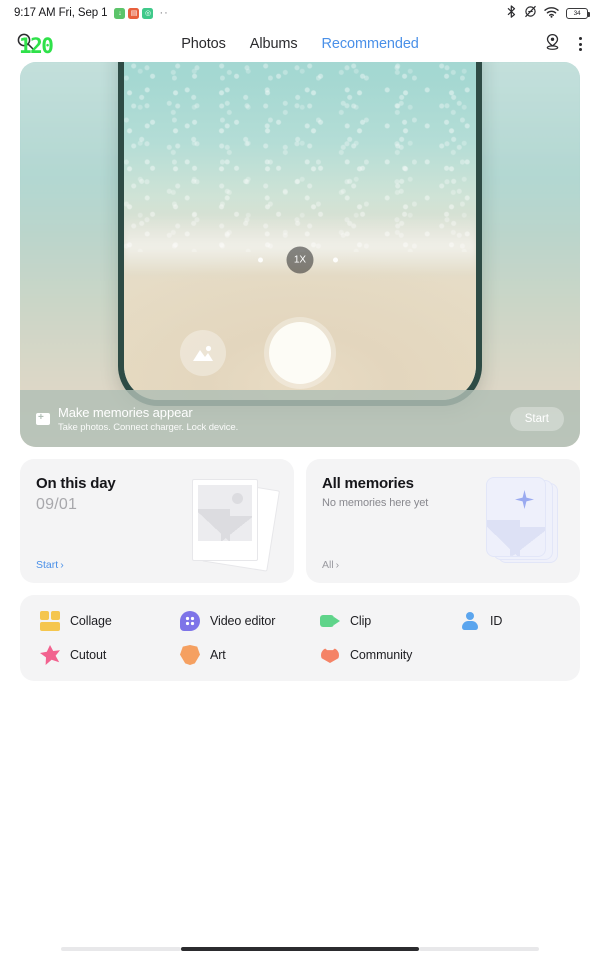  Describe the element at coordinates (50, 655) in the screenshot. I see `cutout-icon` at that location.